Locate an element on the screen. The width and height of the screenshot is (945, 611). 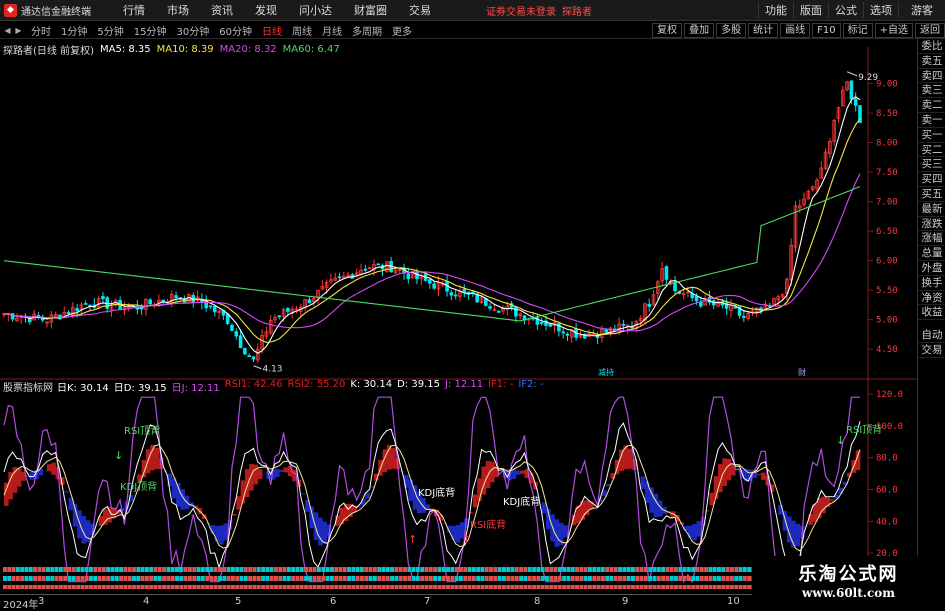
toolbar-button: 标记 is located at coordinates (858, 30).